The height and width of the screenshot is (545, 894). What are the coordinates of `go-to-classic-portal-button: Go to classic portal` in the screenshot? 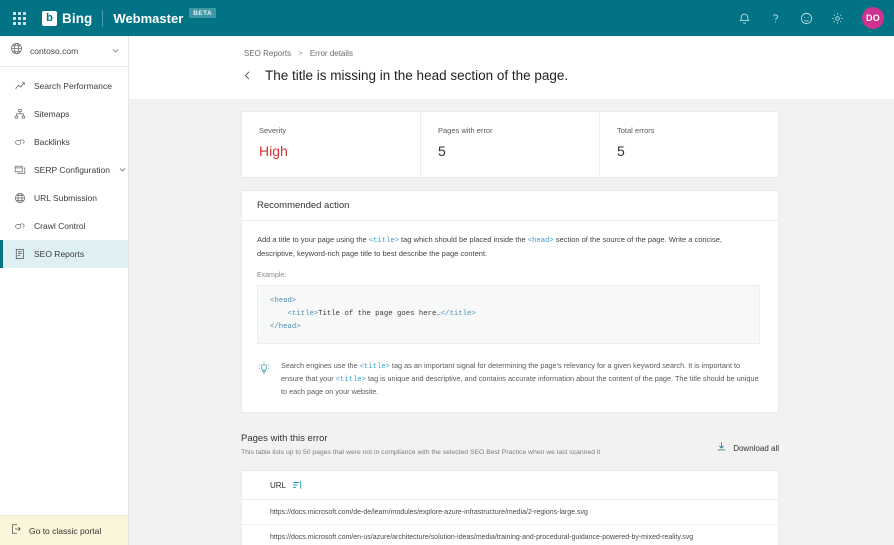 It's located at (64, 530).